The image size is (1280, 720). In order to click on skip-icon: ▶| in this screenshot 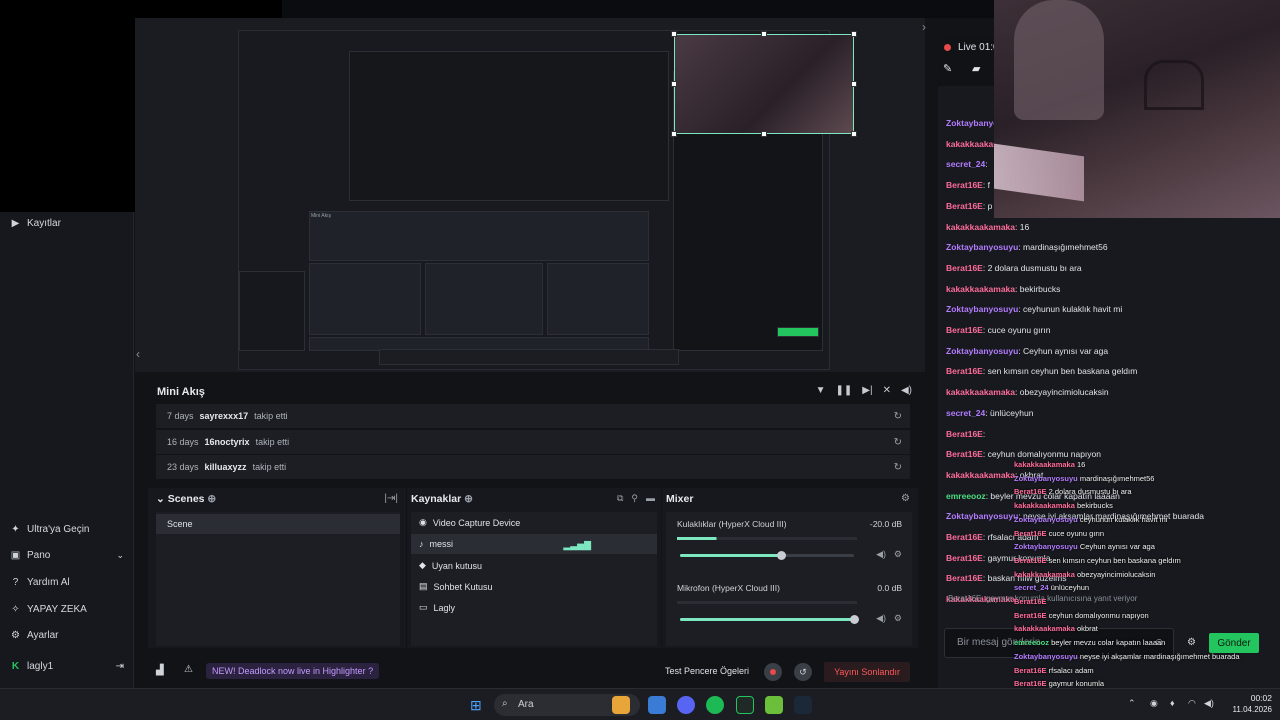, I will do `click(867, 390)`.